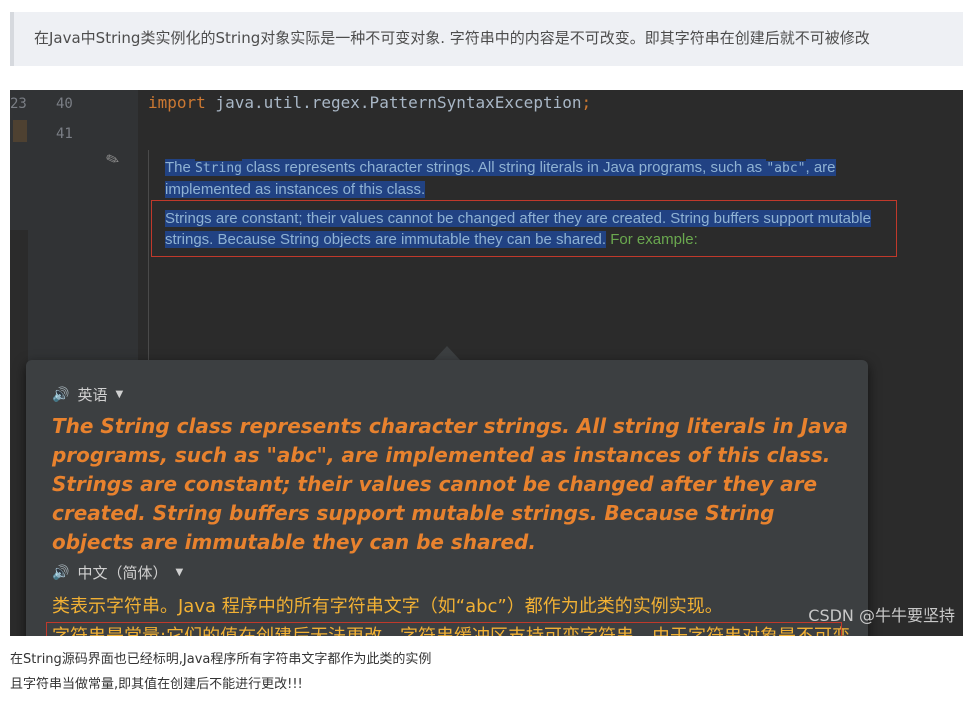  I want to click on source-language-row: 🔊 英语 ▼, so click(87, 394).